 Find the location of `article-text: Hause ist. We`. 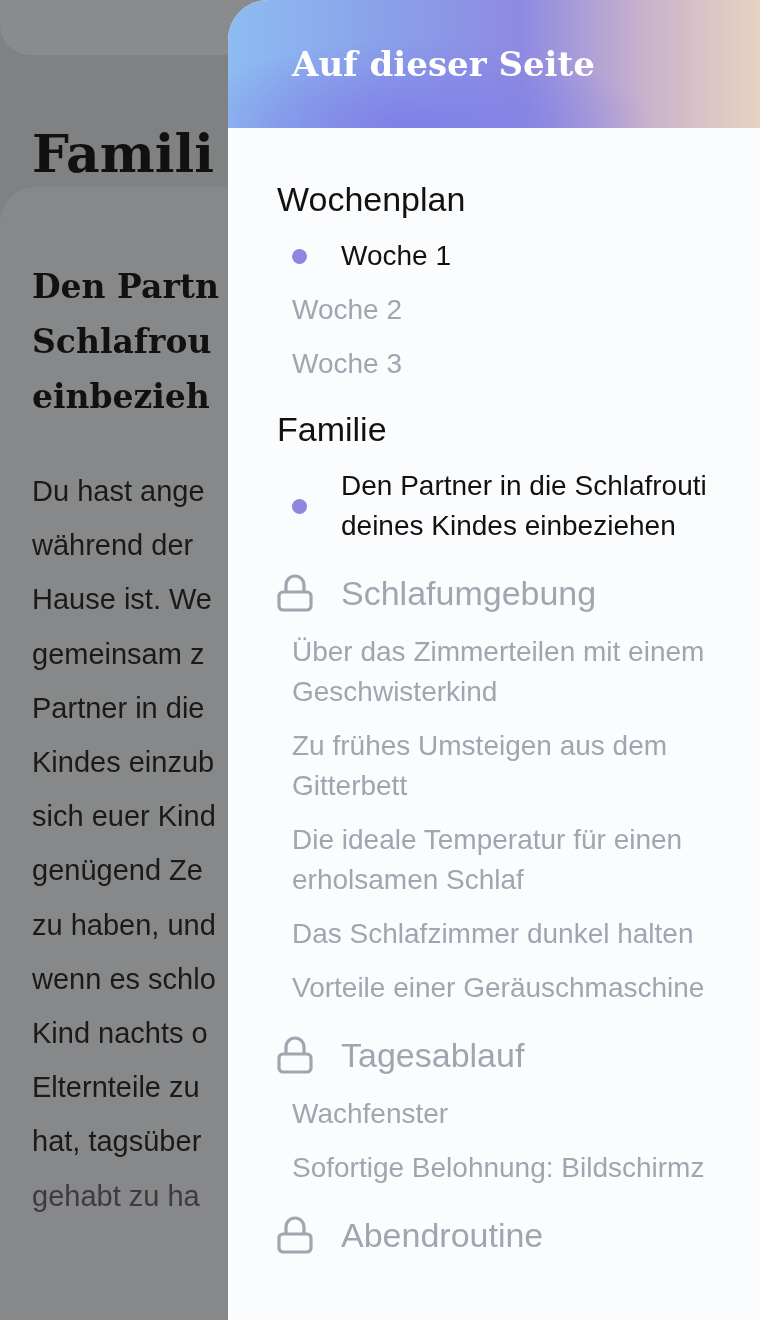

article-text: Hause ist. We is located at coordinates (122, 600).